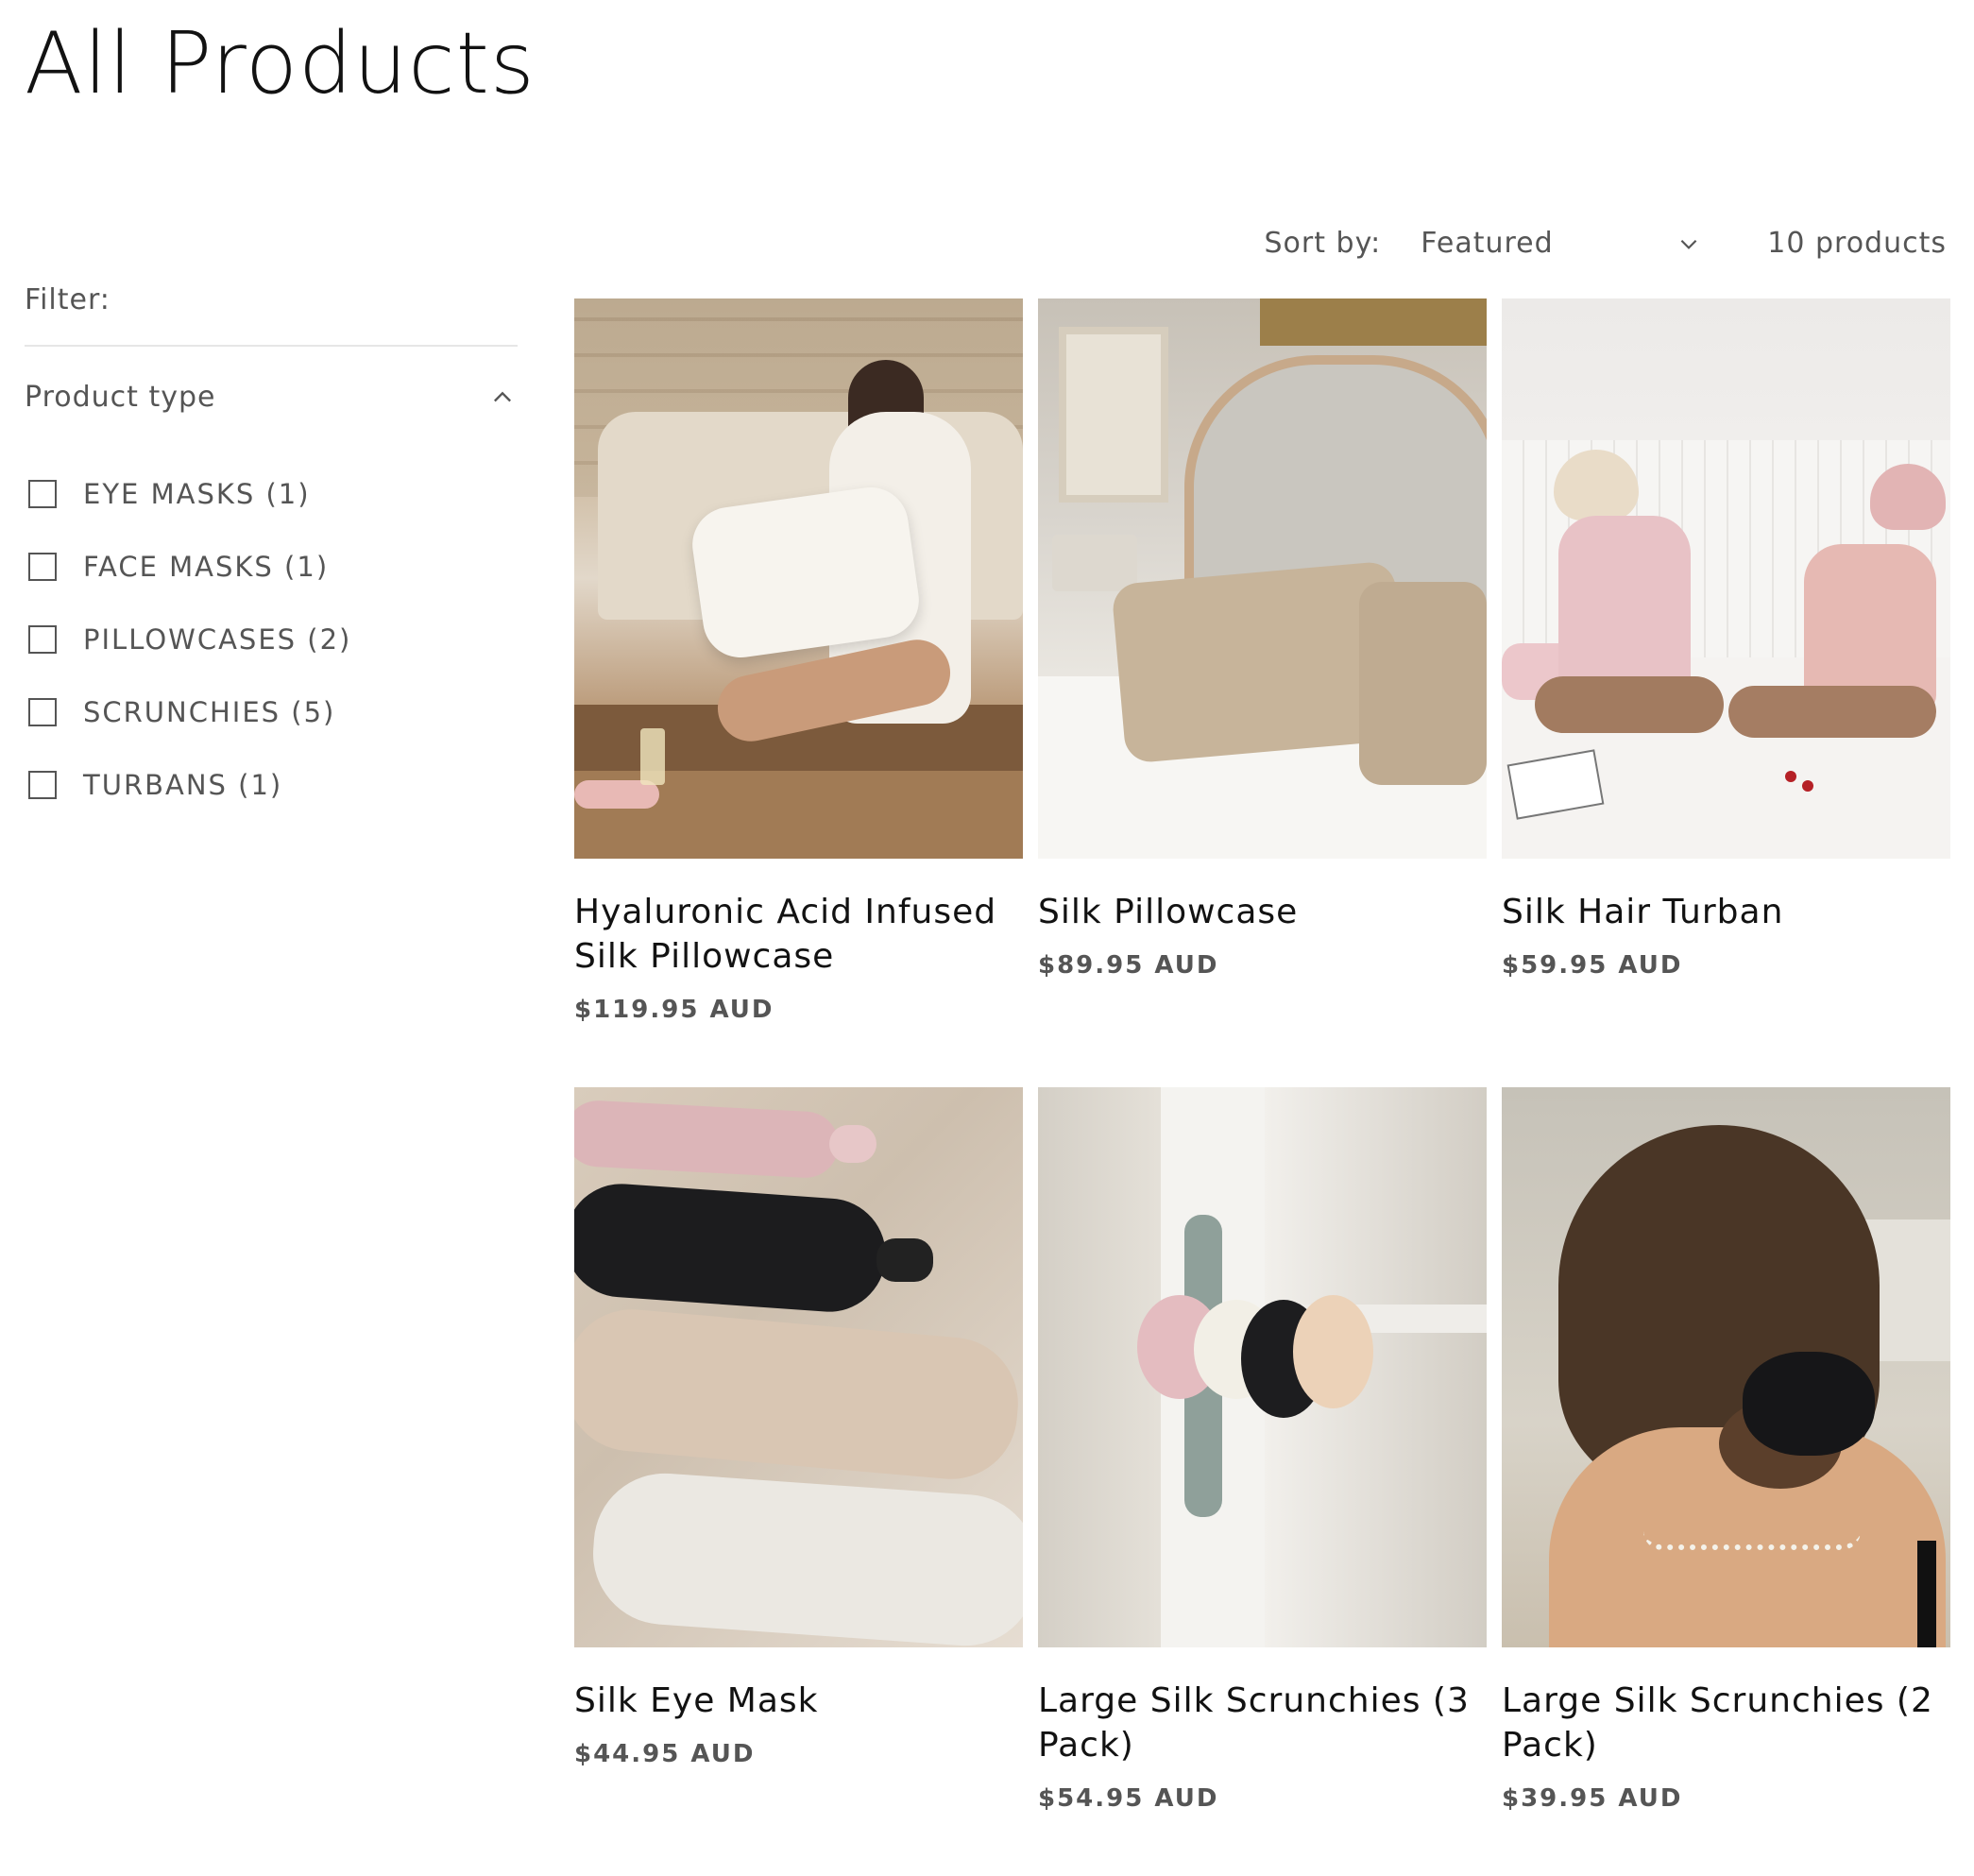 Image resolution: width=1974 pixels, height=1876 pixels. Describe the element at coordinates (1262, 912) in the screenshot. I see `product-title: Silk Pillowcase` at that location.